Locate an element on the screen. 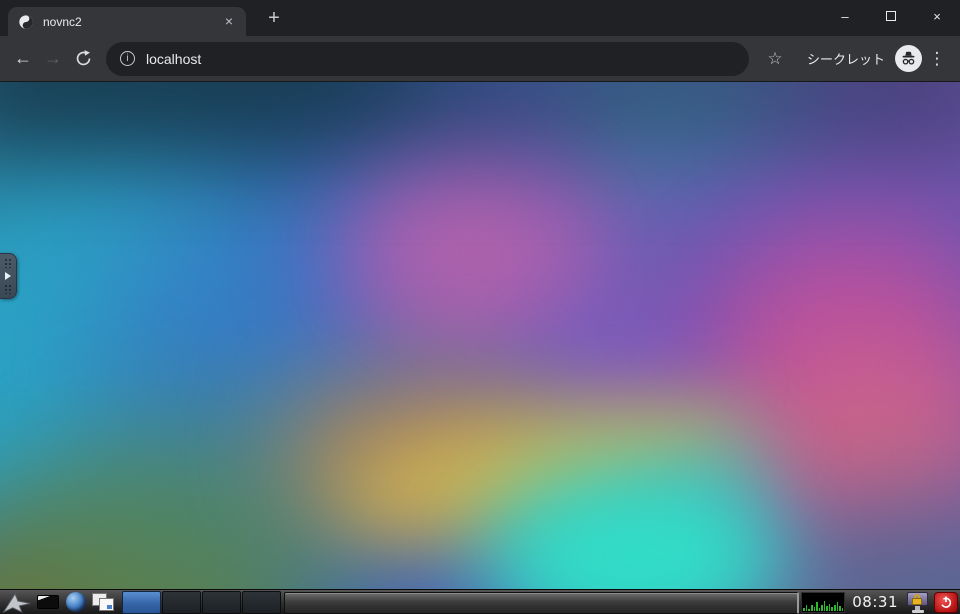  address-bar: i localhost is located at coordinates (427, 58).